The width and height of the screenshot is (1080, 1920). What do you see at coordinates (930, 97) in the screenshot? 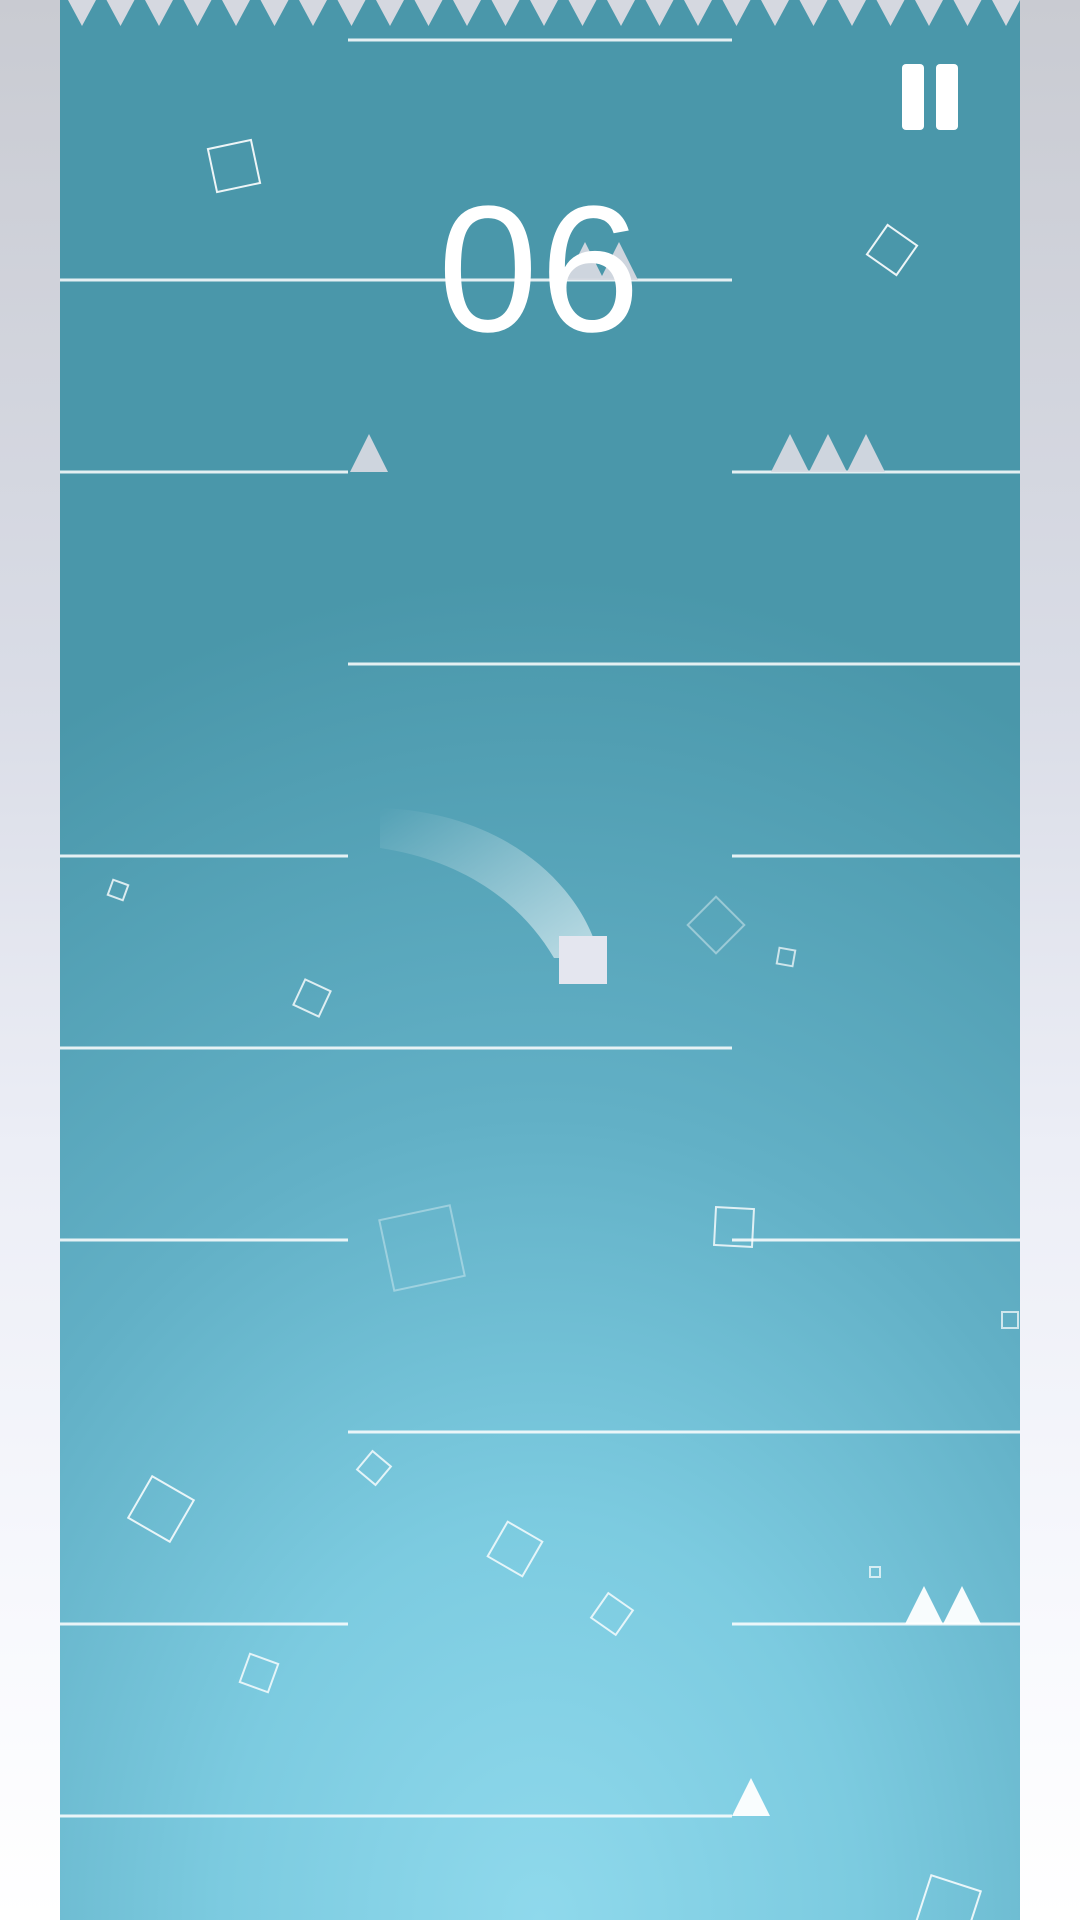
I see `pause-button` at bounding box center [930, 97].